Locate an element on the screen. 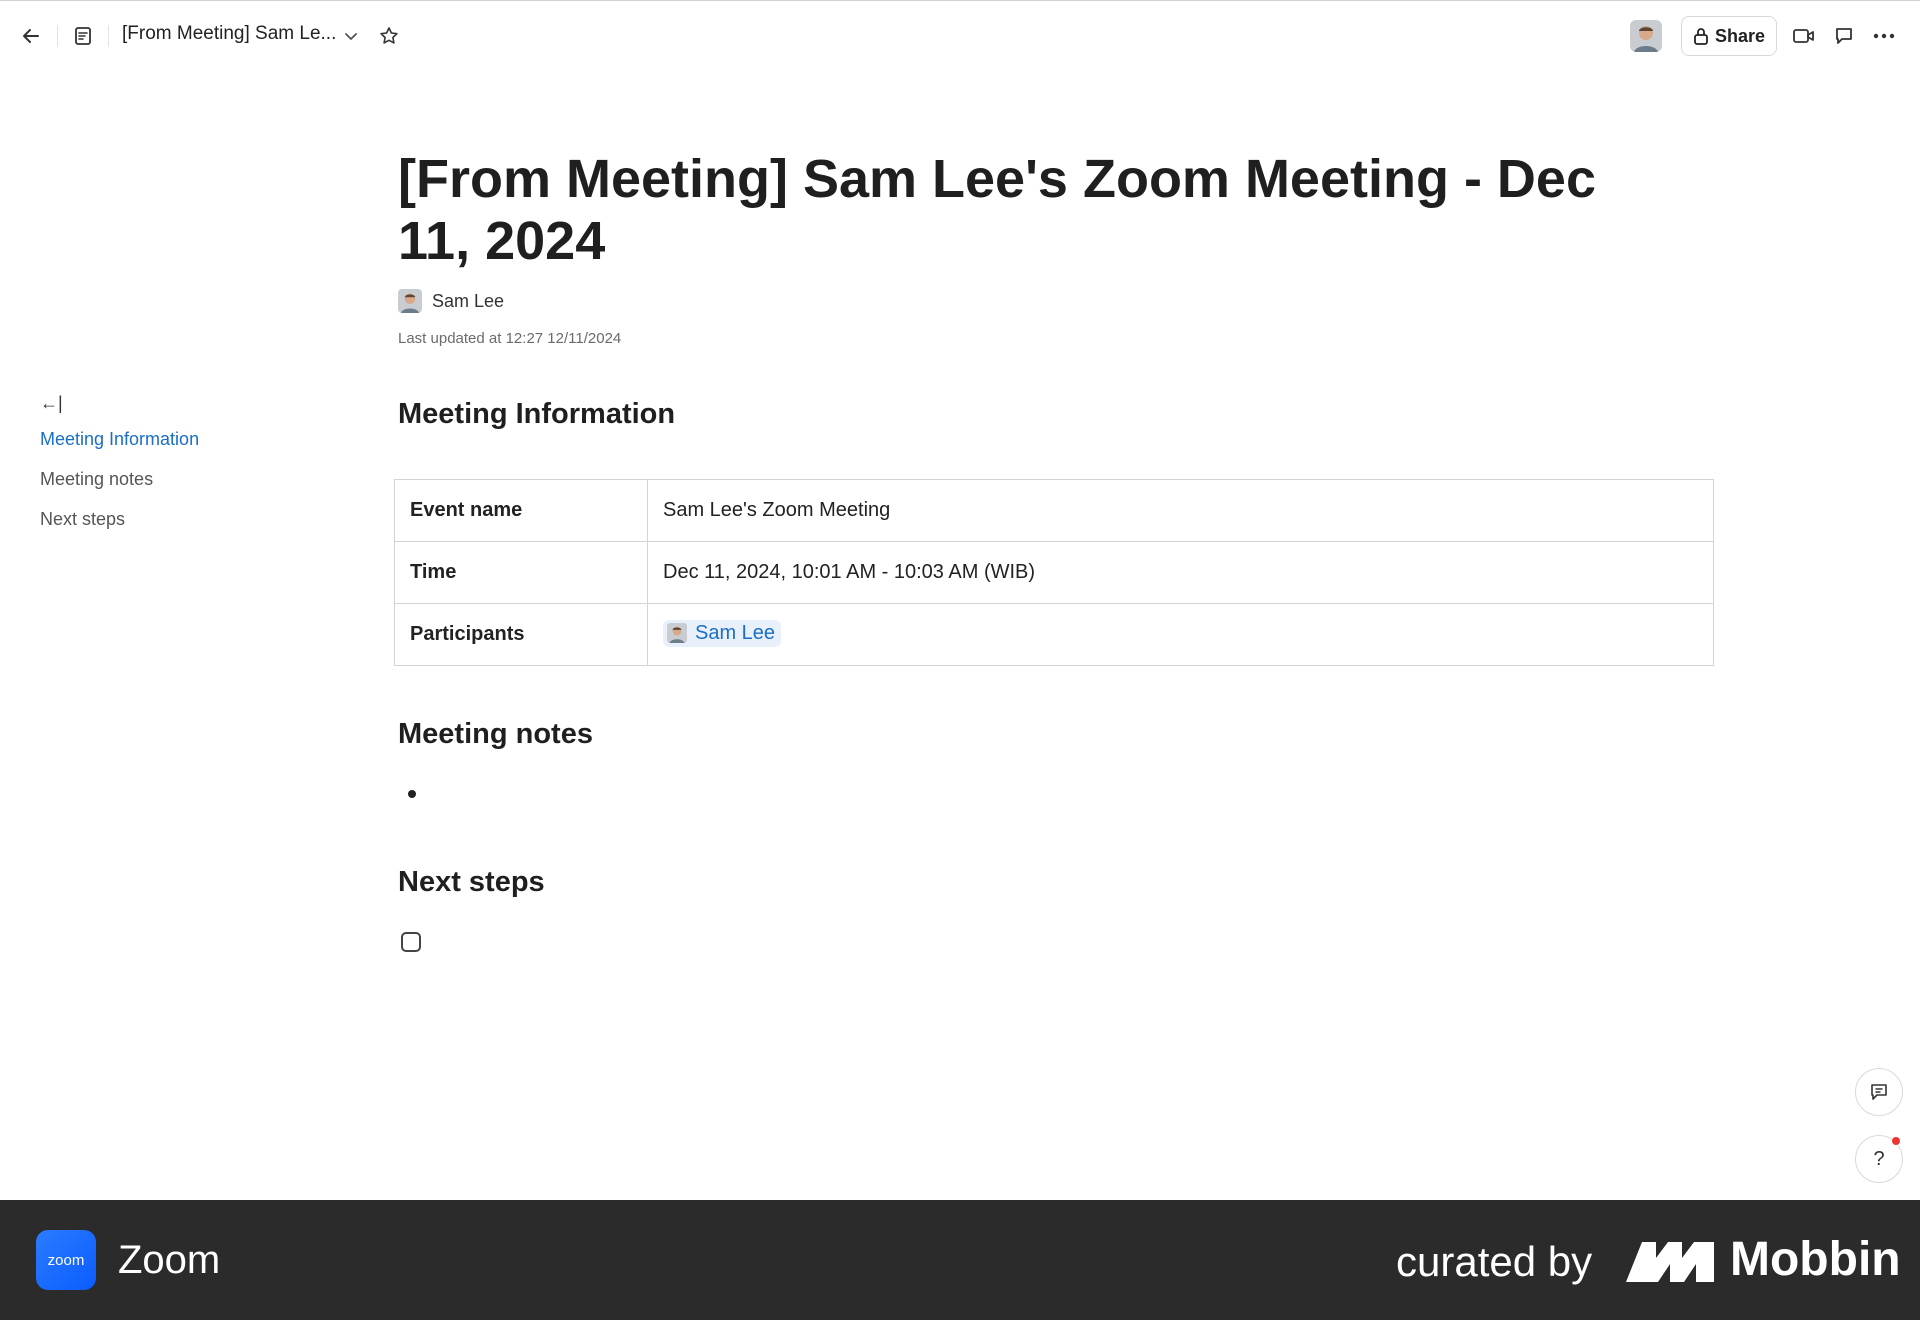 Image resolution: width=1920 pixels, height=1320 pixels. share-button: Share is located at coordinates (1729, 36).